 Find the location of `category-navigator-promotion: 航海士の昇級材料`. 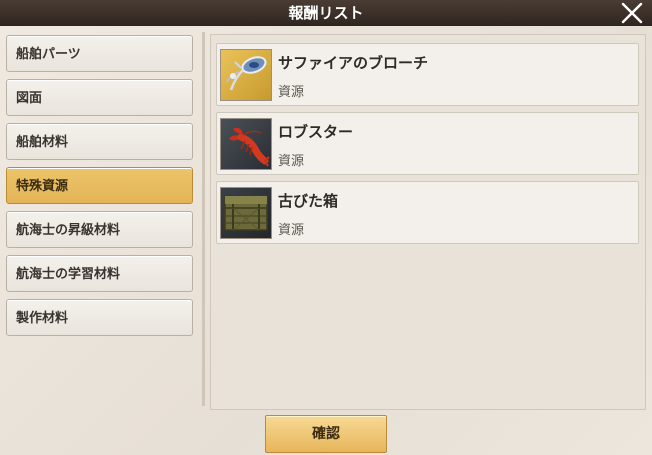

category-navigator-promotion: 航海士の昇級材料 is located at coordinates (99, 229).